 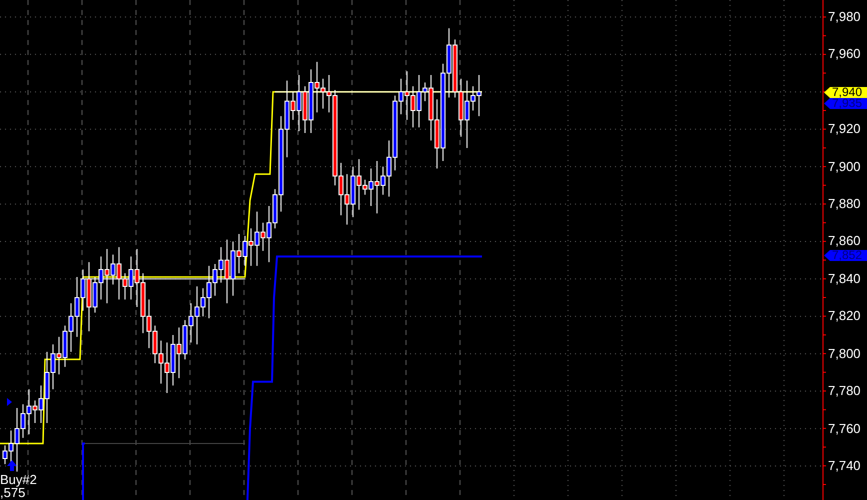 What do you see at coordinates (844, 353) in the screenshot?
I see `axis-label: 7,800` at bounding box center [844, 353].